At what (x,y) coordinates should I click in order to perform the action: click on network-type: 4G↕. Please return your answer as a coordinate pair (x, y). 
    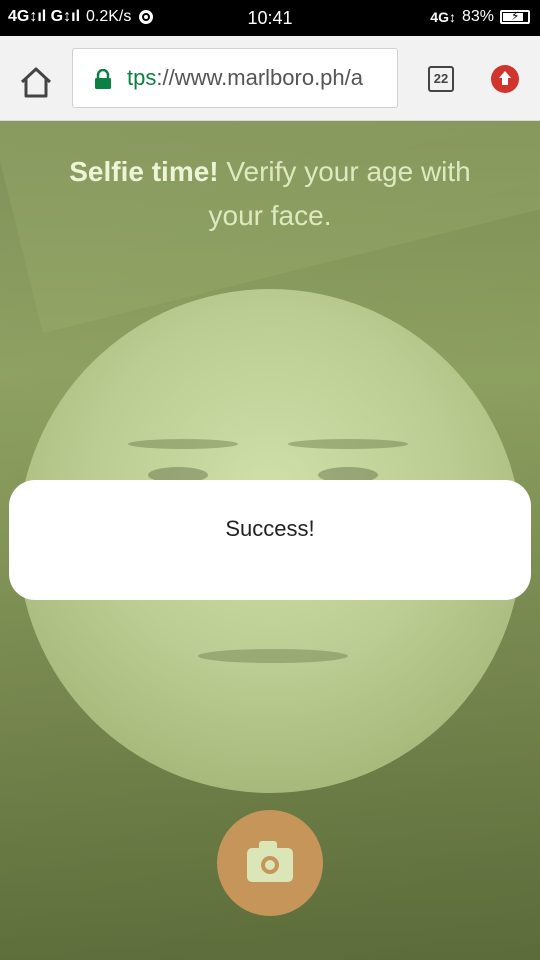
    Looking at the image, I should click on (443, 17).